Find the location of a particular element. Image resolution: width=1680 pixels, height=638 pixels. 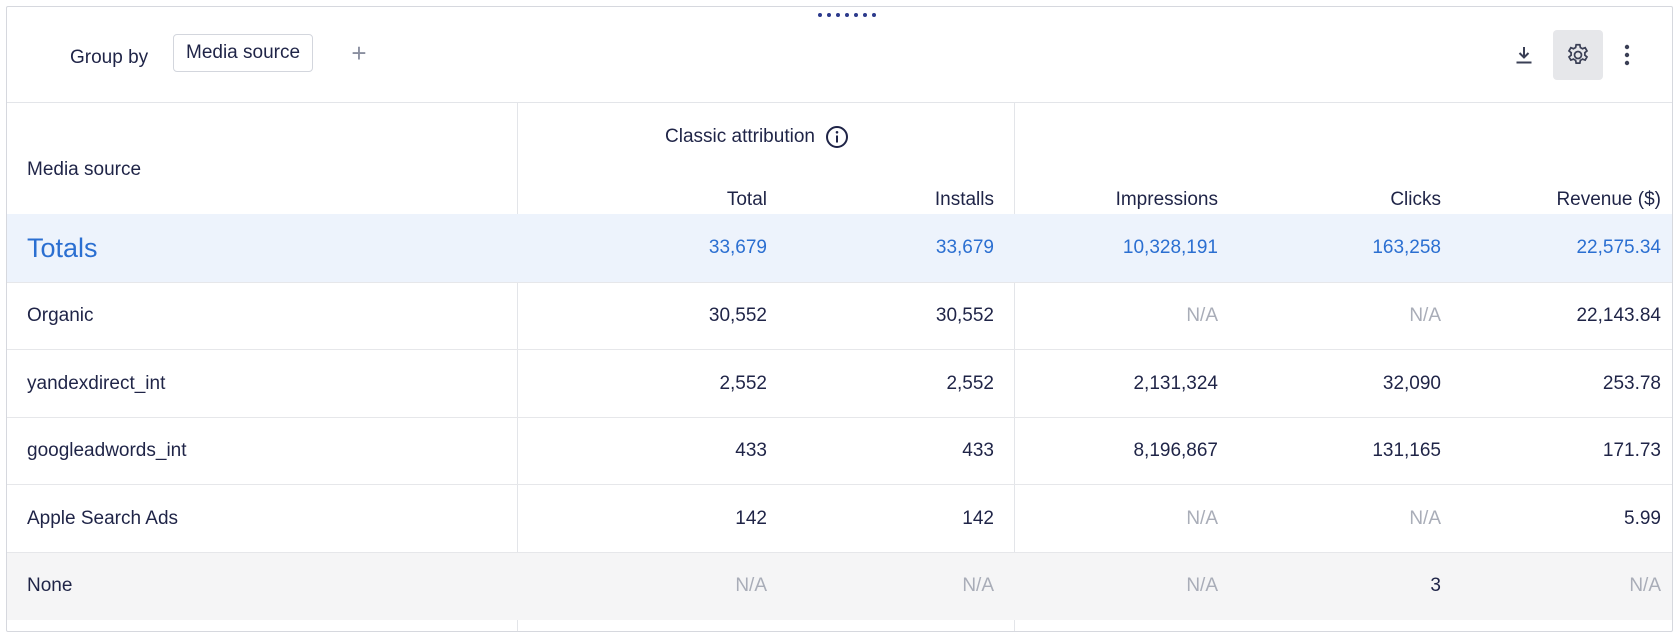

info-icon is located at coordinates (837, 137).